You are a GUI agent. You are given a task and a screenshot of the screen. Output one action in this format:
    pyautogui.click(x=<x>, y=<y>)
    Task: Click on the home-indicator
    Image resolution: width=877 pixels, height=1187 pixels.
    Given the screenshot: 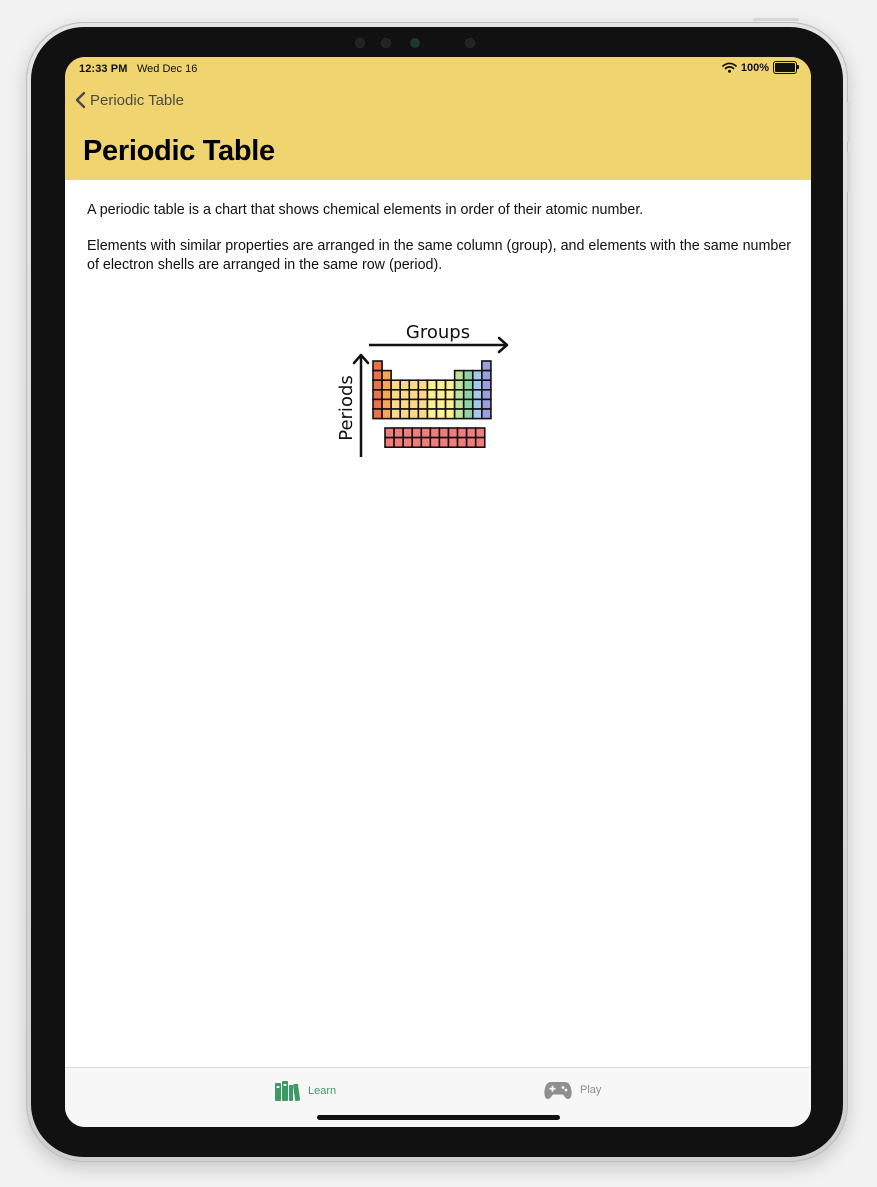 What is the action you would take?
    pyautogui.click(x=438, y=1117)
    